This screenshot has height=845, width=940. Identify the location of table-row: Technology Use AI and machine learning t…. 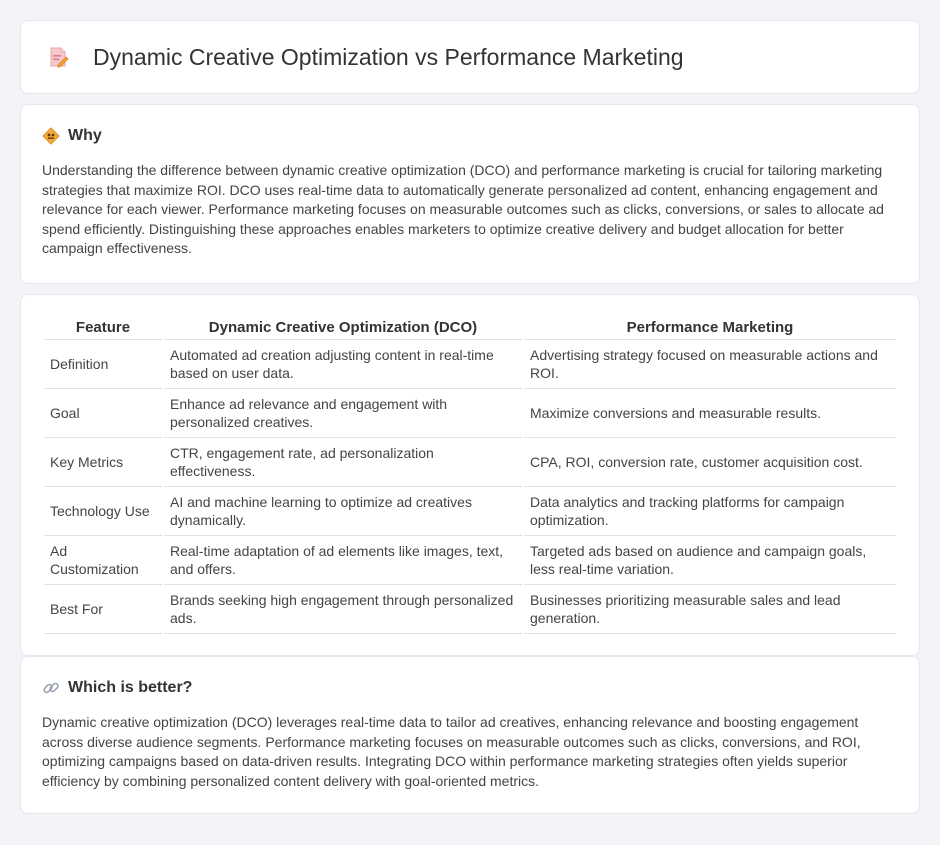
(470, 511).